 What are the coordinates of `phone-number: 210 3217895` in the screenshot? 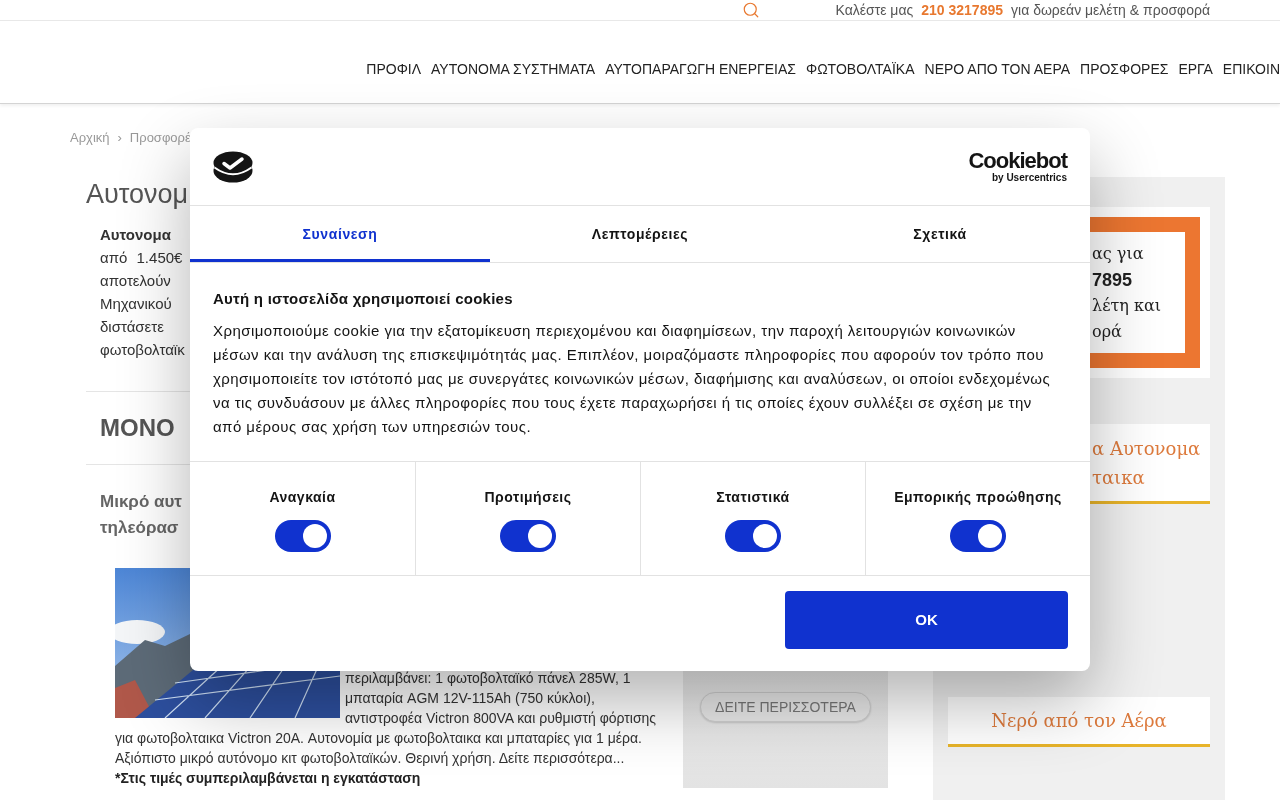 It's located at (962, 10).